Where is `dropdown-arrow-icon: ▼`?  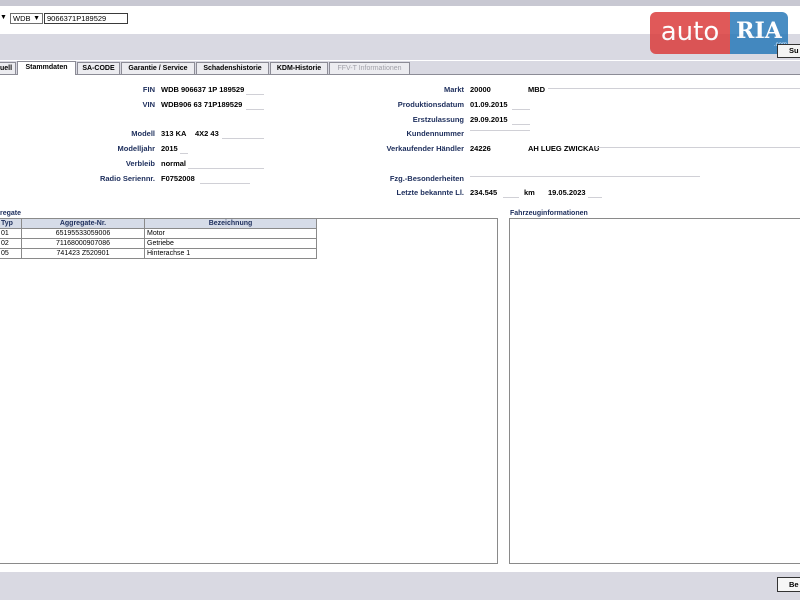 dropdown-arrow-icon: ▼ is located at coordinates (3, 17).